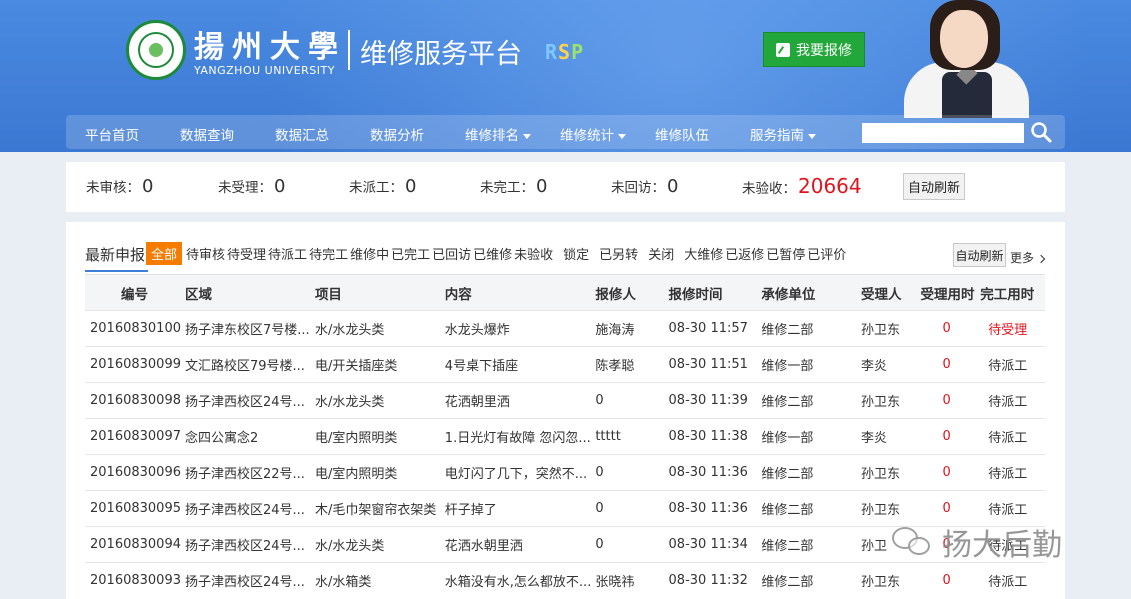 Image resolution: width=1131 pixels, height=599 pixels. Describe the element at coordinates (133, 472) in the screenshot. I see `table-cell: 20160830096` at that location.